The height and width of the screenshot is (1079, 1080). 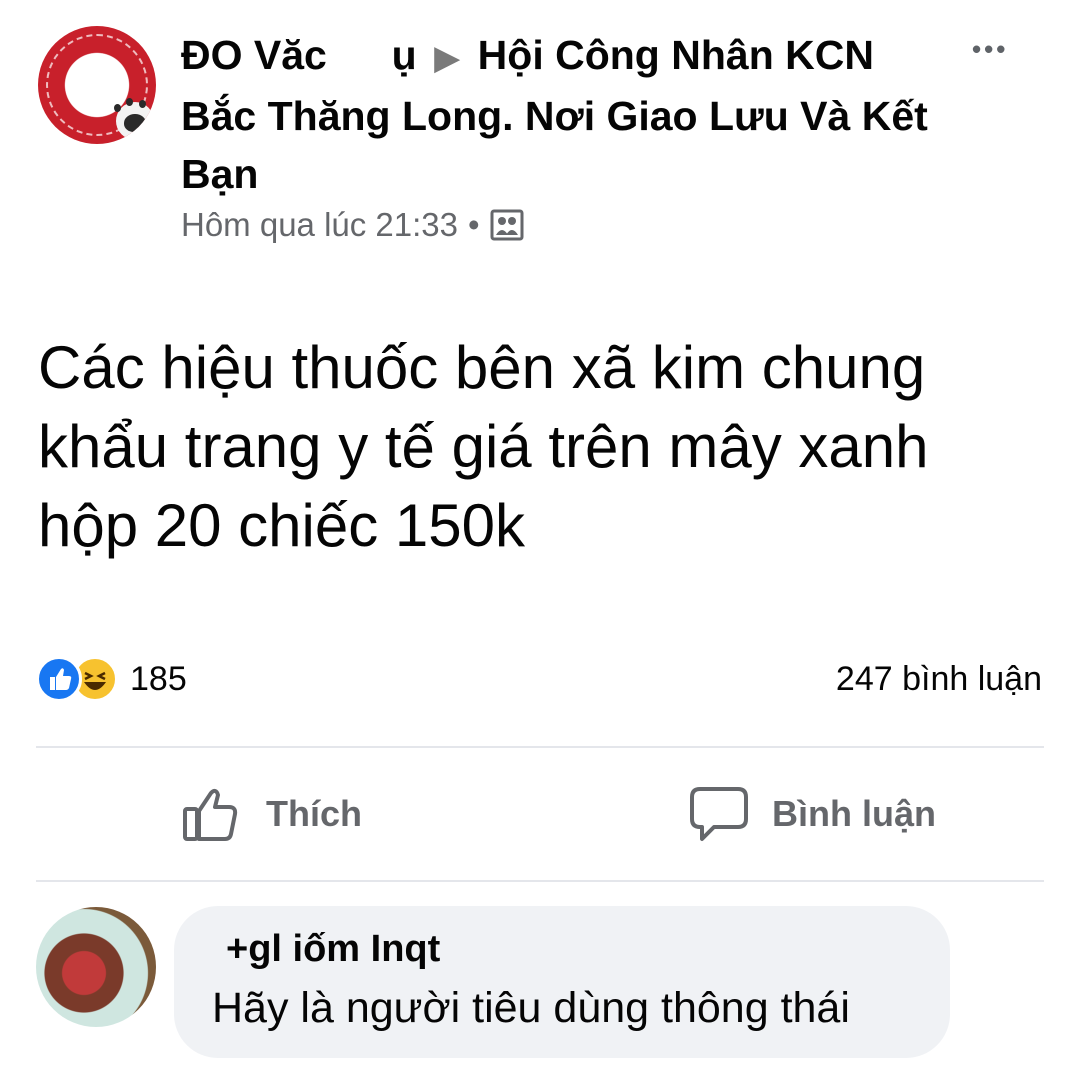 I want to click on thumbs-up-icon, so click(x=210, y=814).